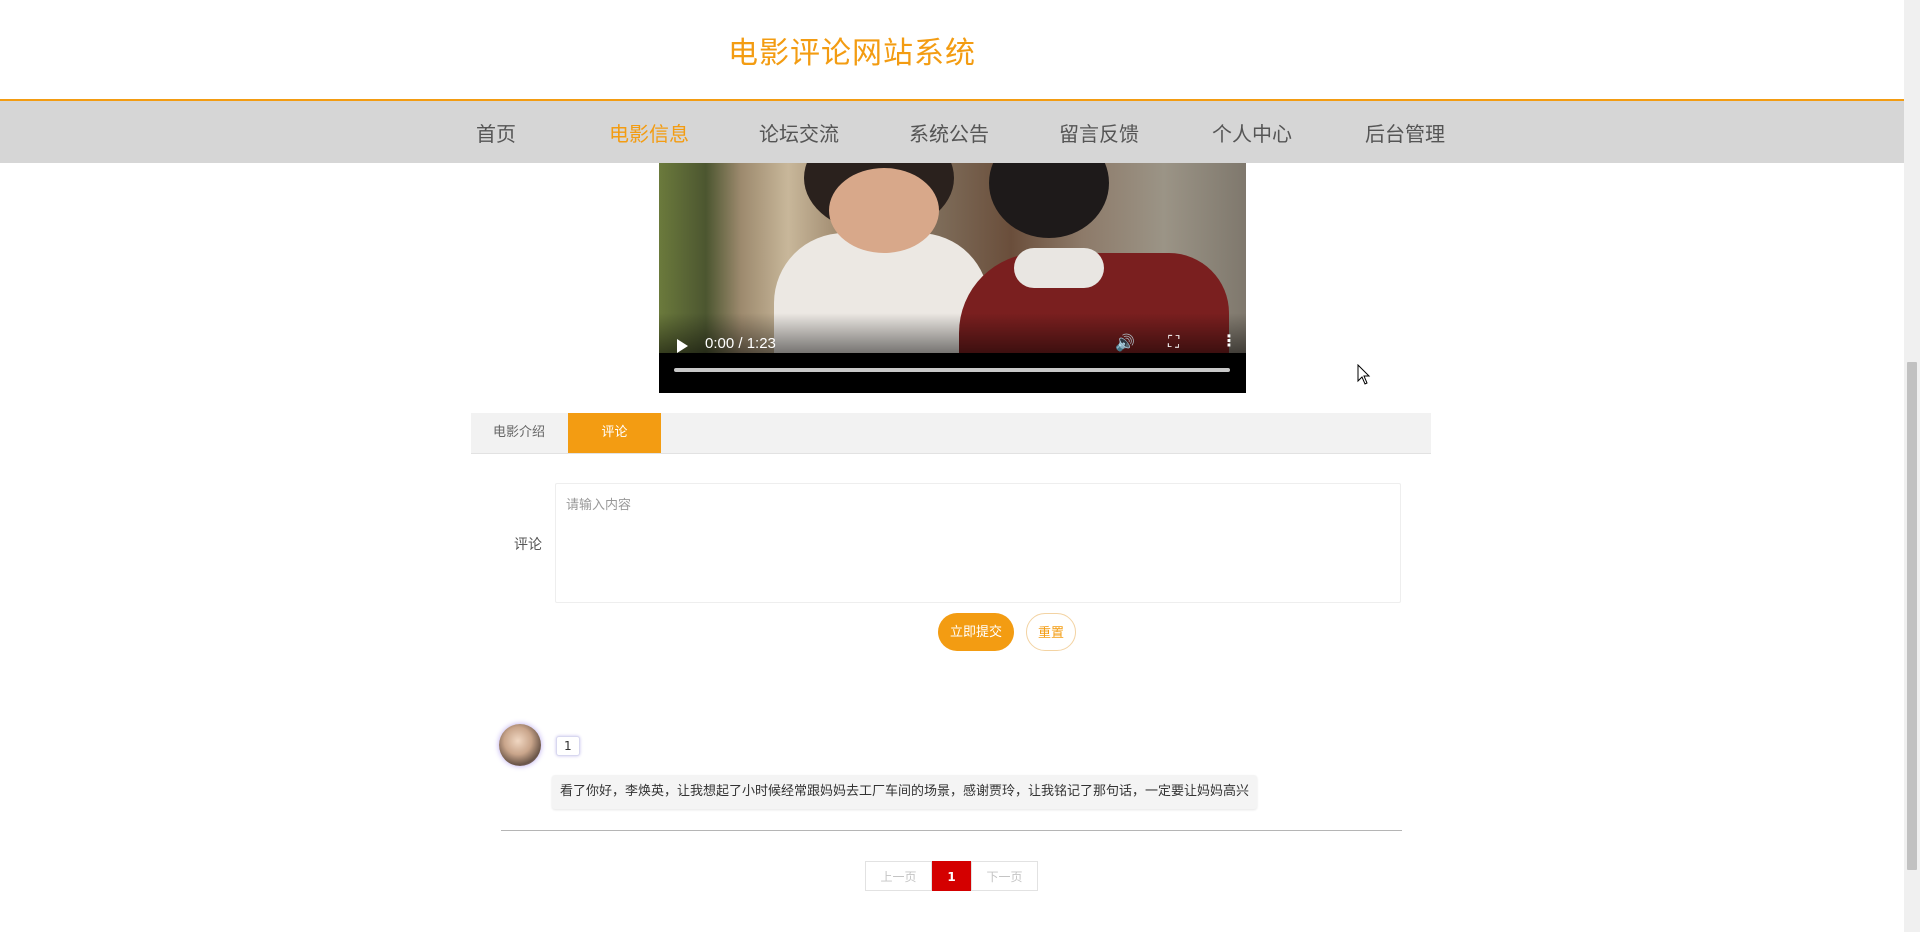 This screenshot has height=932, width=1920. Describe the element at coordinates (976, 632) in the screenshot. I see `submit-button: 立即提交` at that location.